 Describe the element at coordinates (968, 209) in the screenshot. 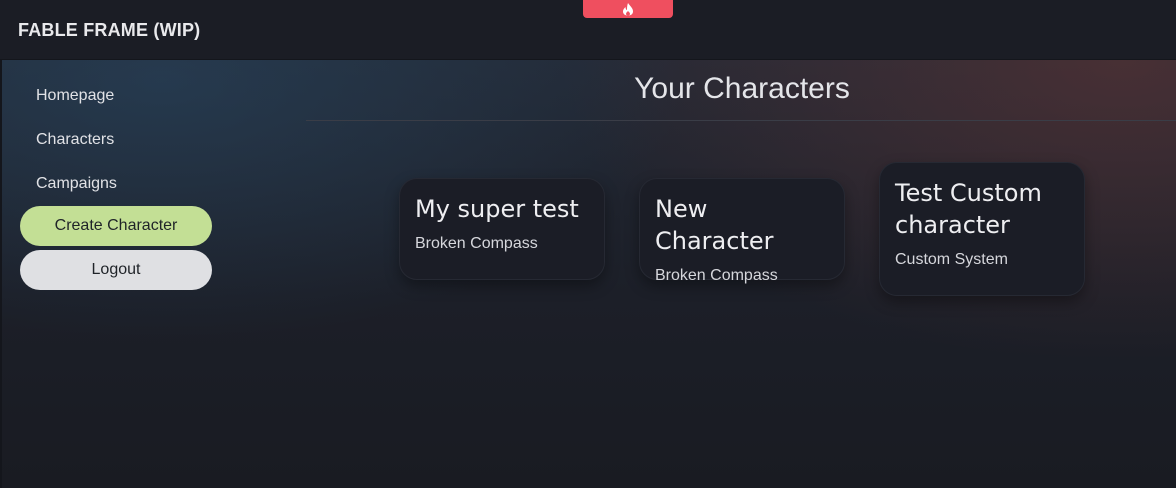

I see `character-name: Test Custom character` at that location.